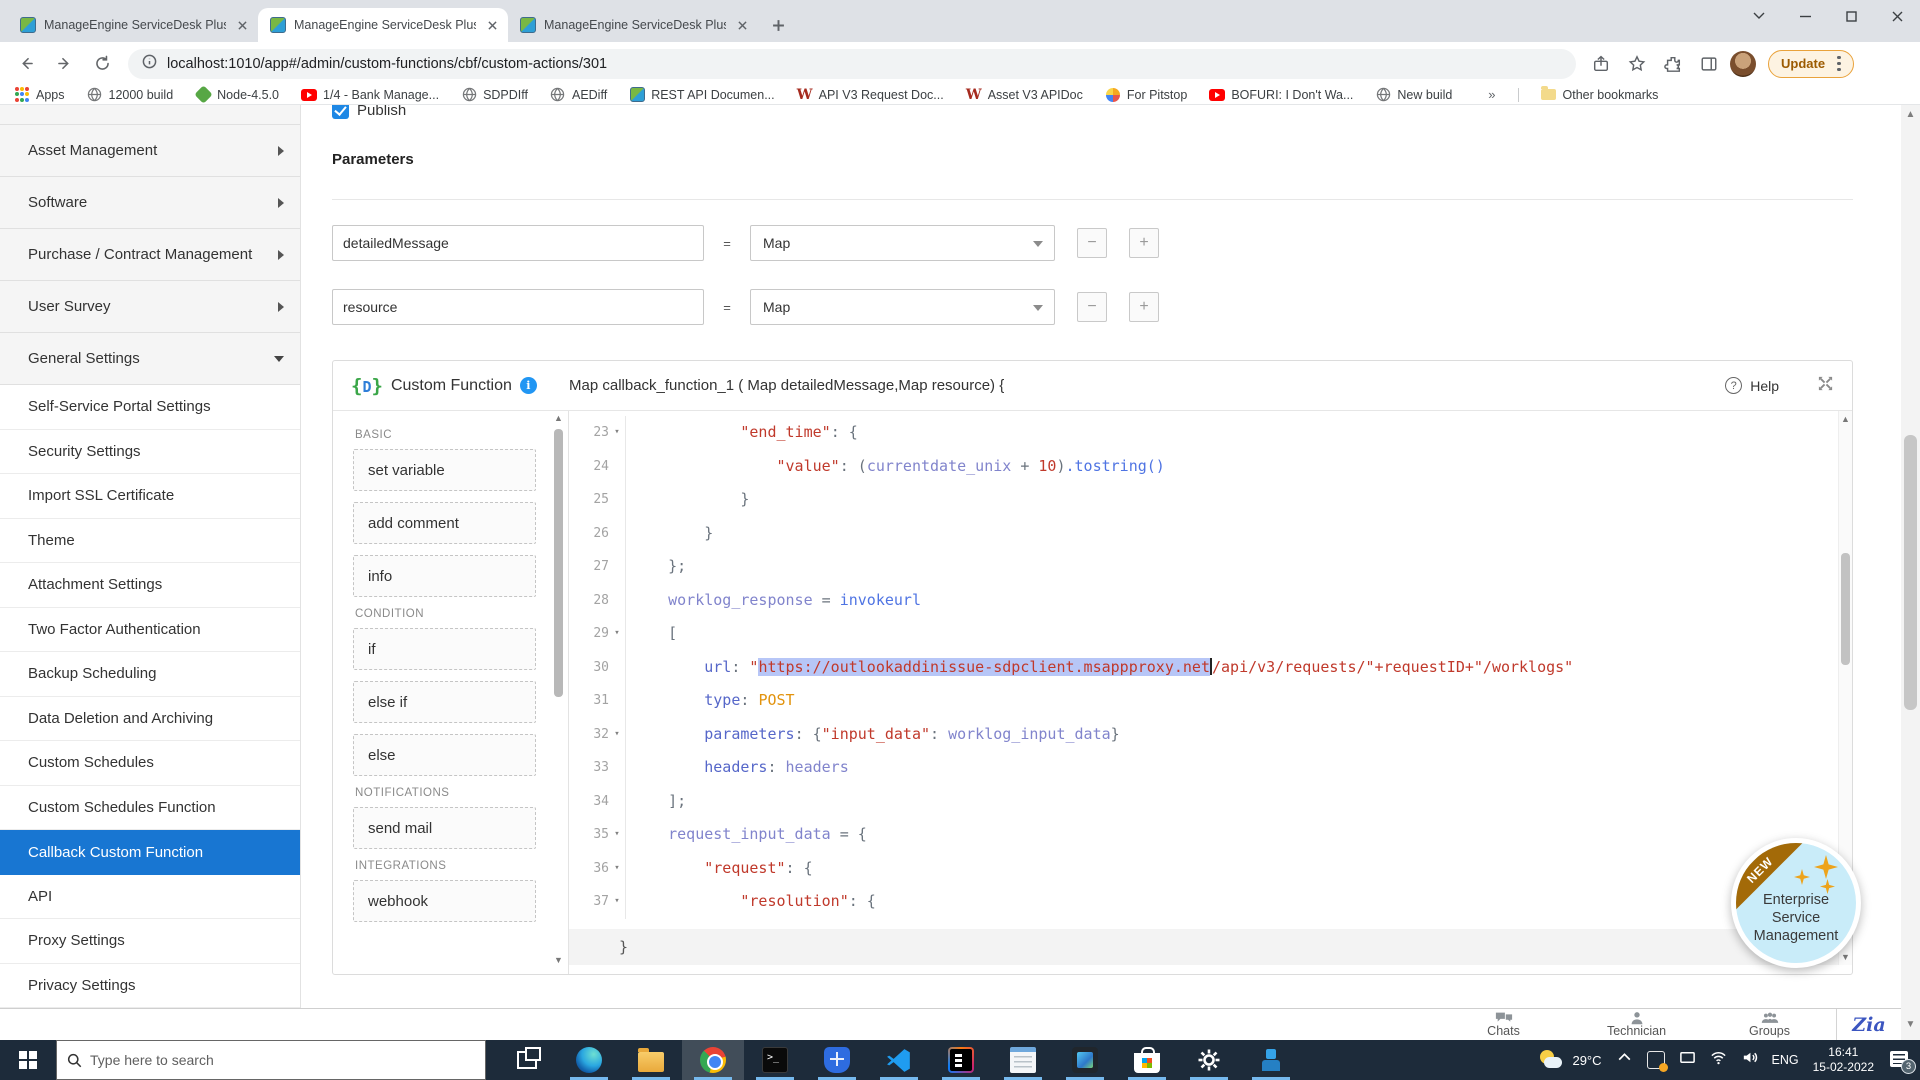  What do you see at coordinates (150, 540) in the screenshot?
I see `sidebar-item-theme: Theme` at bounding box center [150, 540].